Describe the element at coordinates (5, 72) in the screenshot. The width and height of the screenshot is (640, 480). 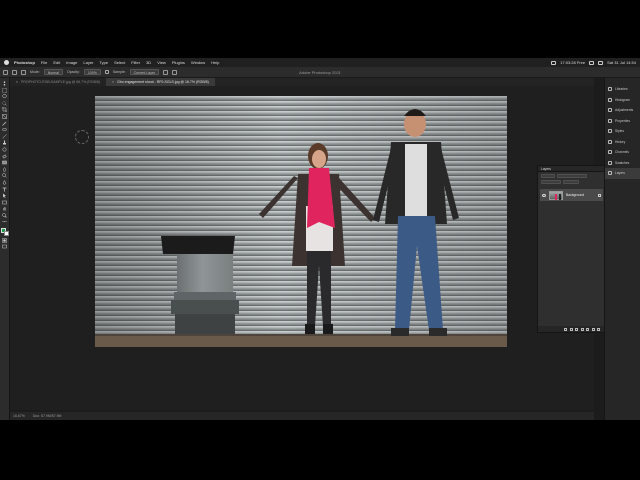
I see `home-icon` at that location.